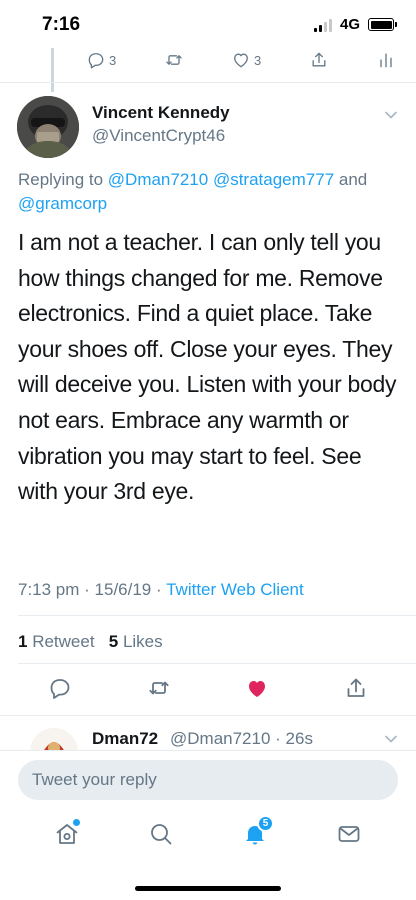 This screenshot has width=416, height=900. I want to click on reply-author-handle: @Dman7210, so click(220, 738).